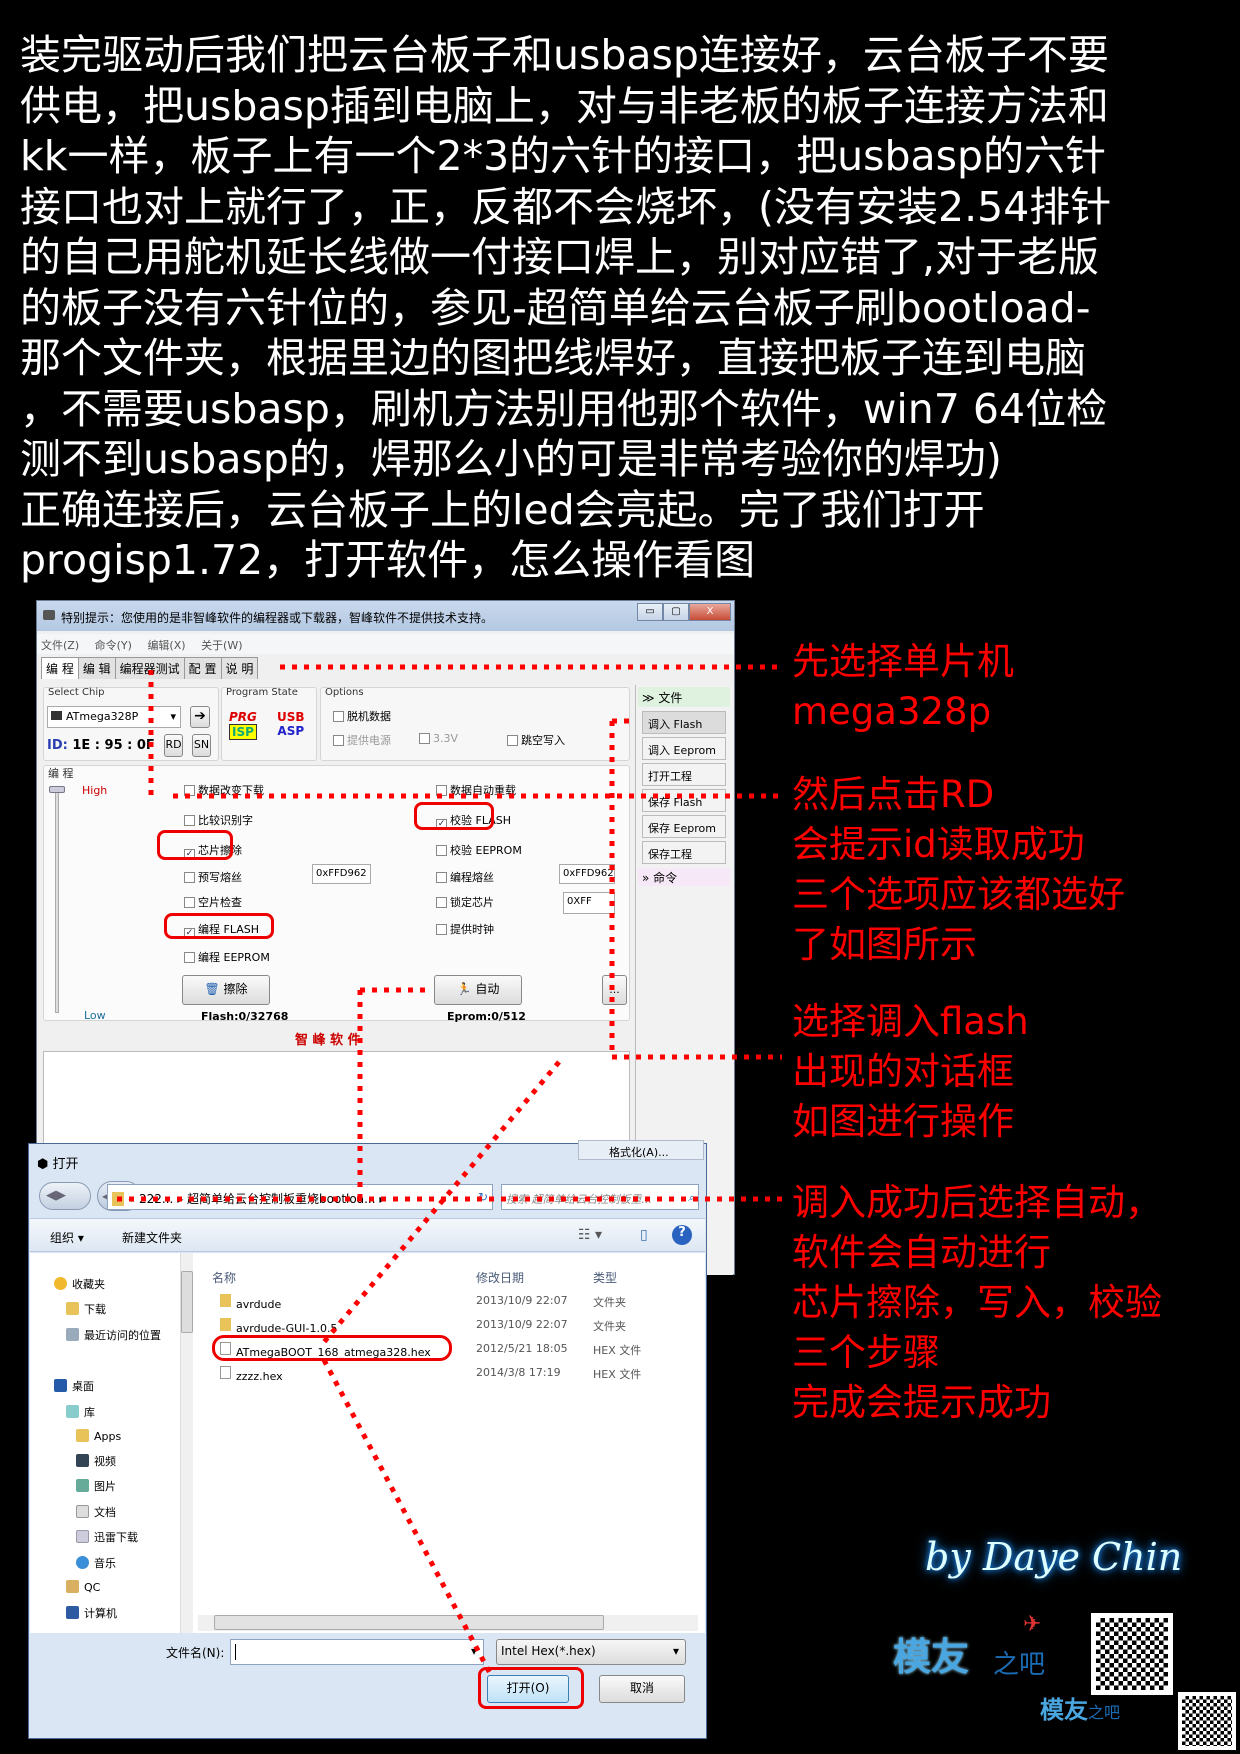 The image size is (1240, 1754). I want to click on annotation-auto: 调入成功后选择自动， 软件会自动进行 芯片擦除，写入，校验 三个步骤 完成会提示成功, so click(977, 1302).